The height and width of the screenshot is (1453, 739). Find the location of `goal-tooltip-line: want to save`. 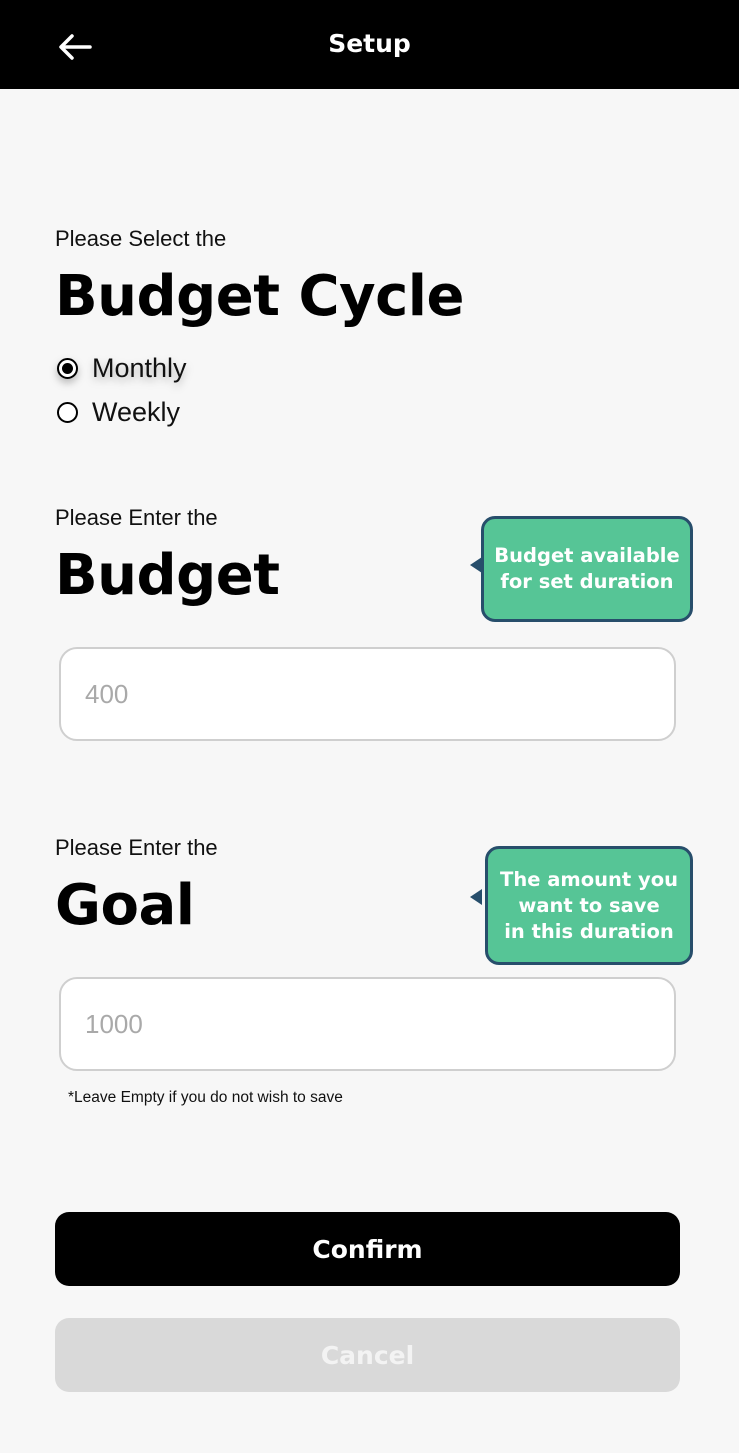

goal-tooltip-line: want to save is located at coordinates (589, 905).